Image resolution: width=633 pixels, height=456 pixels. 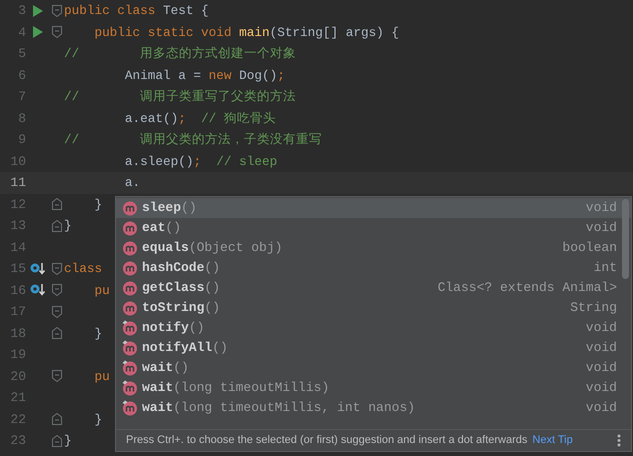 What do you see at coordinates (180, 54) in the screenshot?
I see `code-line: // 用多态的方式创建一个对象` at bounding box center [180, 54].